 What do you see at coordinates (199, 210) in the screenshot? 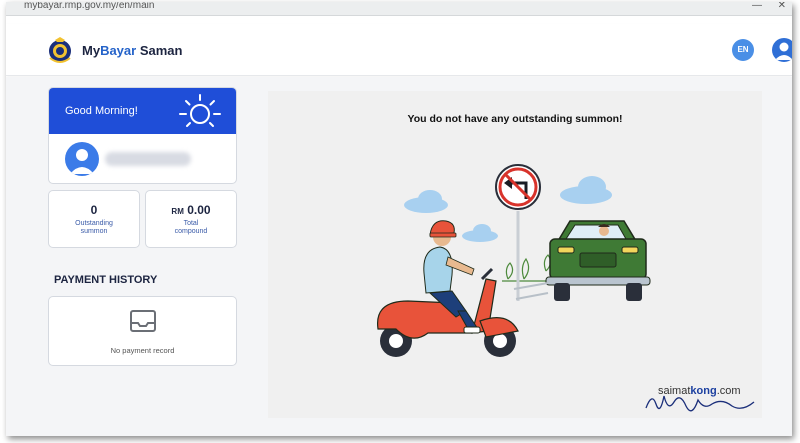
I see `compound-value: 0.00` at bounding box center [199, 210].